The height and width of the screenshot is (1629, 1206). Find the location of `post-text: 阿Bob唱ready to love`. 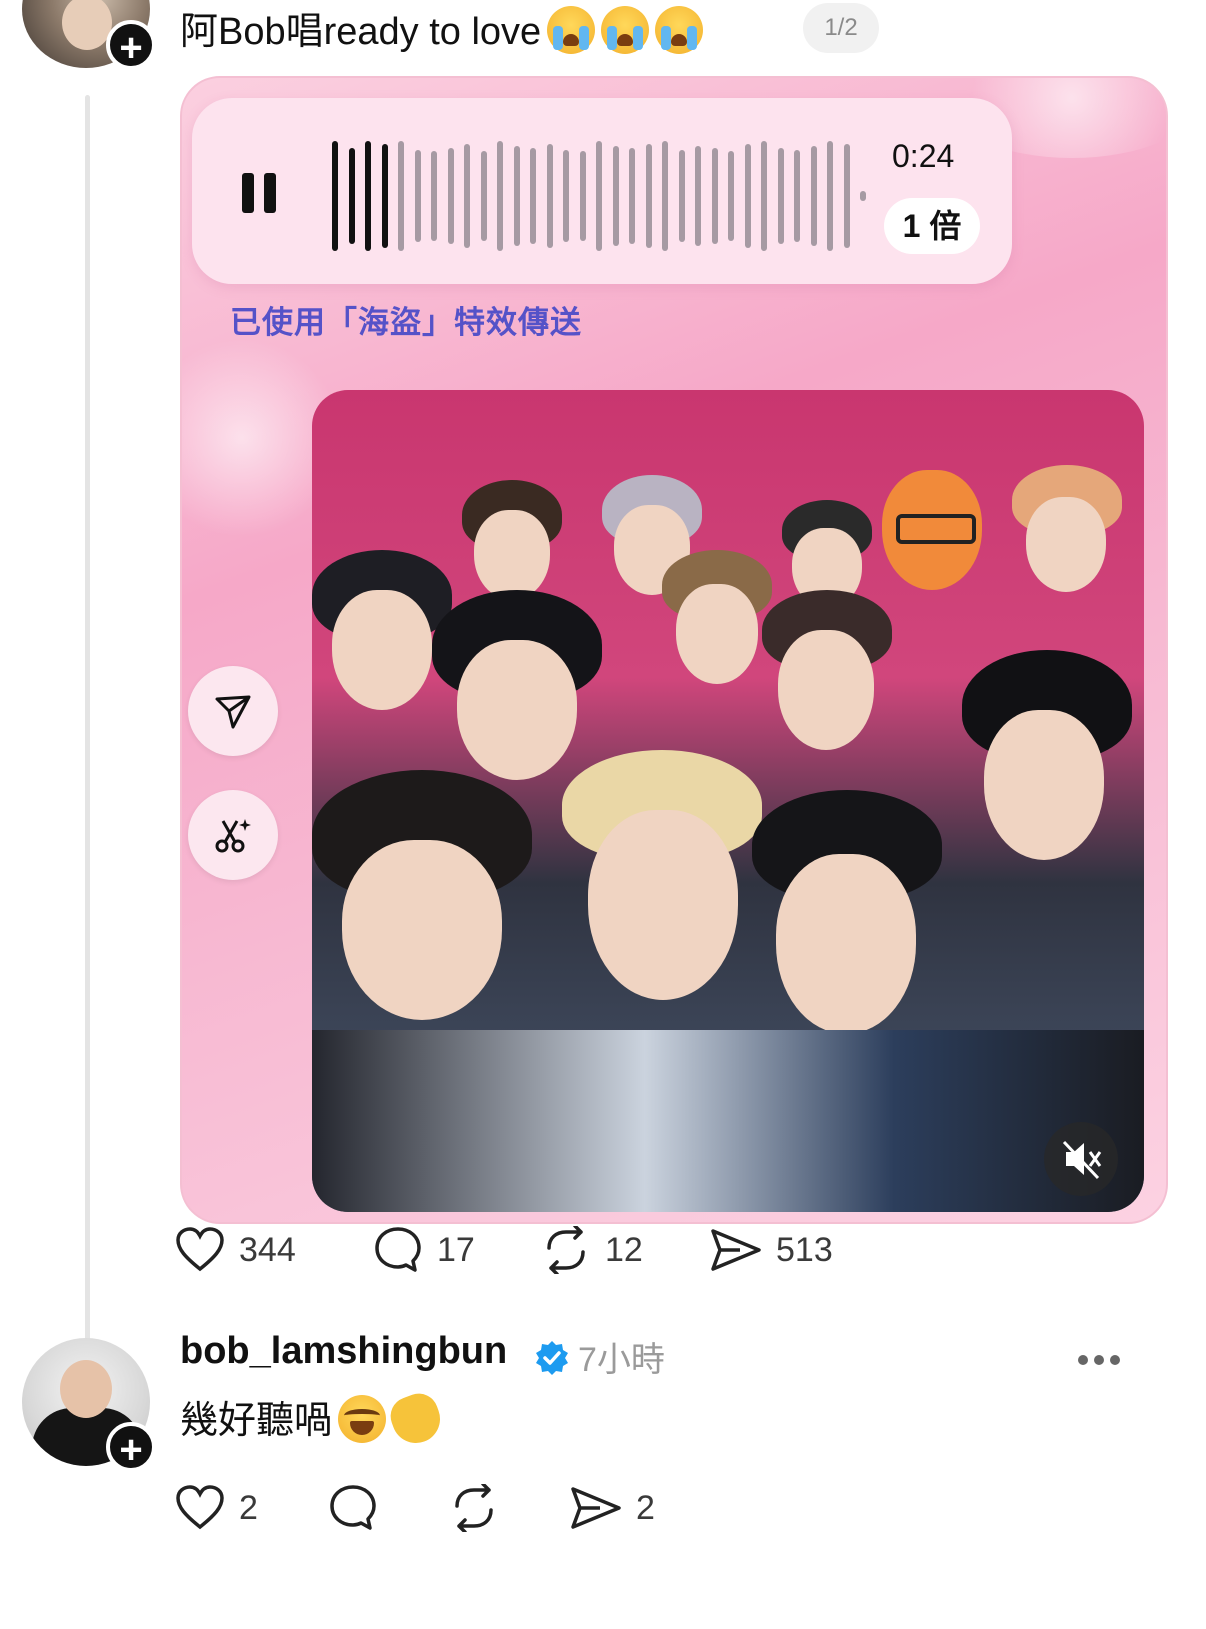

post-text: 阿Bob唱ready to love is located at coordinates (442, 31).